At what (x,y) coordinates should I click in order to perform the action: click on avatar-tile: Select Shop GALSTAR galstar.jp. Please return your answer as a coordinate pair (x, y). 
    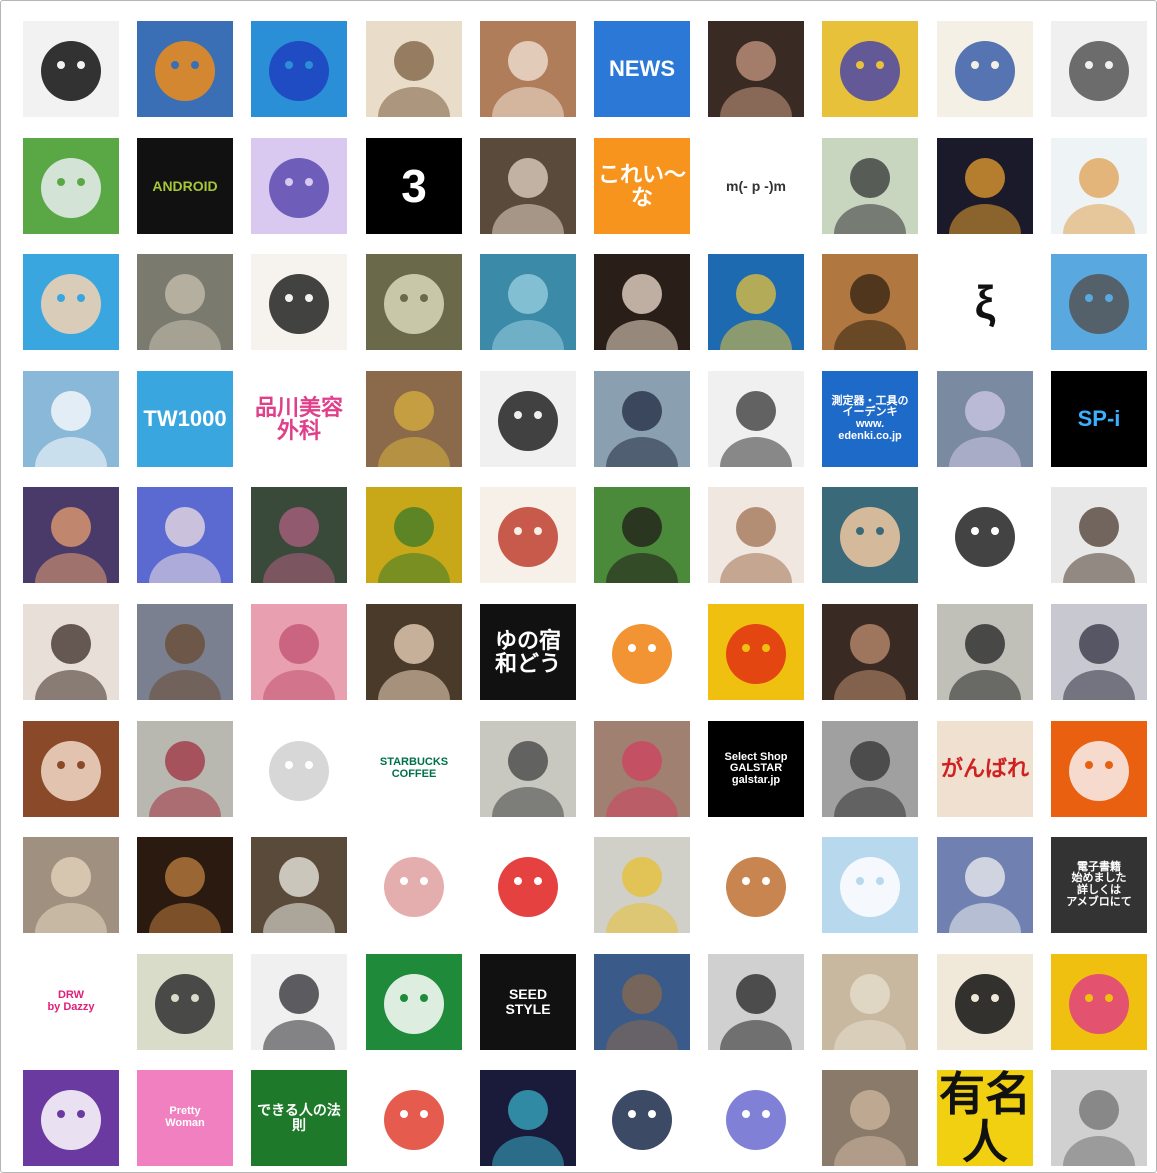
    Looking at the image, I should click on (756, 769).